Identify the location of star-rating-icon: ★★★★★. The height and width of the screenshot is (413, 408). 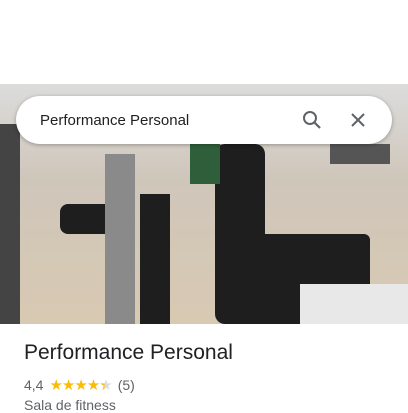
(80, 385).